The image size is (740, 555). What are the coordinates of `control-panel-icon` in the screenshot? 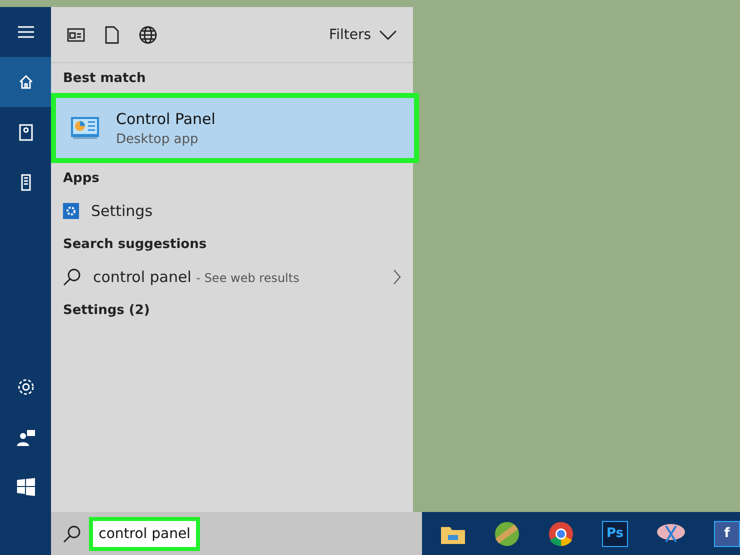 It's located at (85, 128).